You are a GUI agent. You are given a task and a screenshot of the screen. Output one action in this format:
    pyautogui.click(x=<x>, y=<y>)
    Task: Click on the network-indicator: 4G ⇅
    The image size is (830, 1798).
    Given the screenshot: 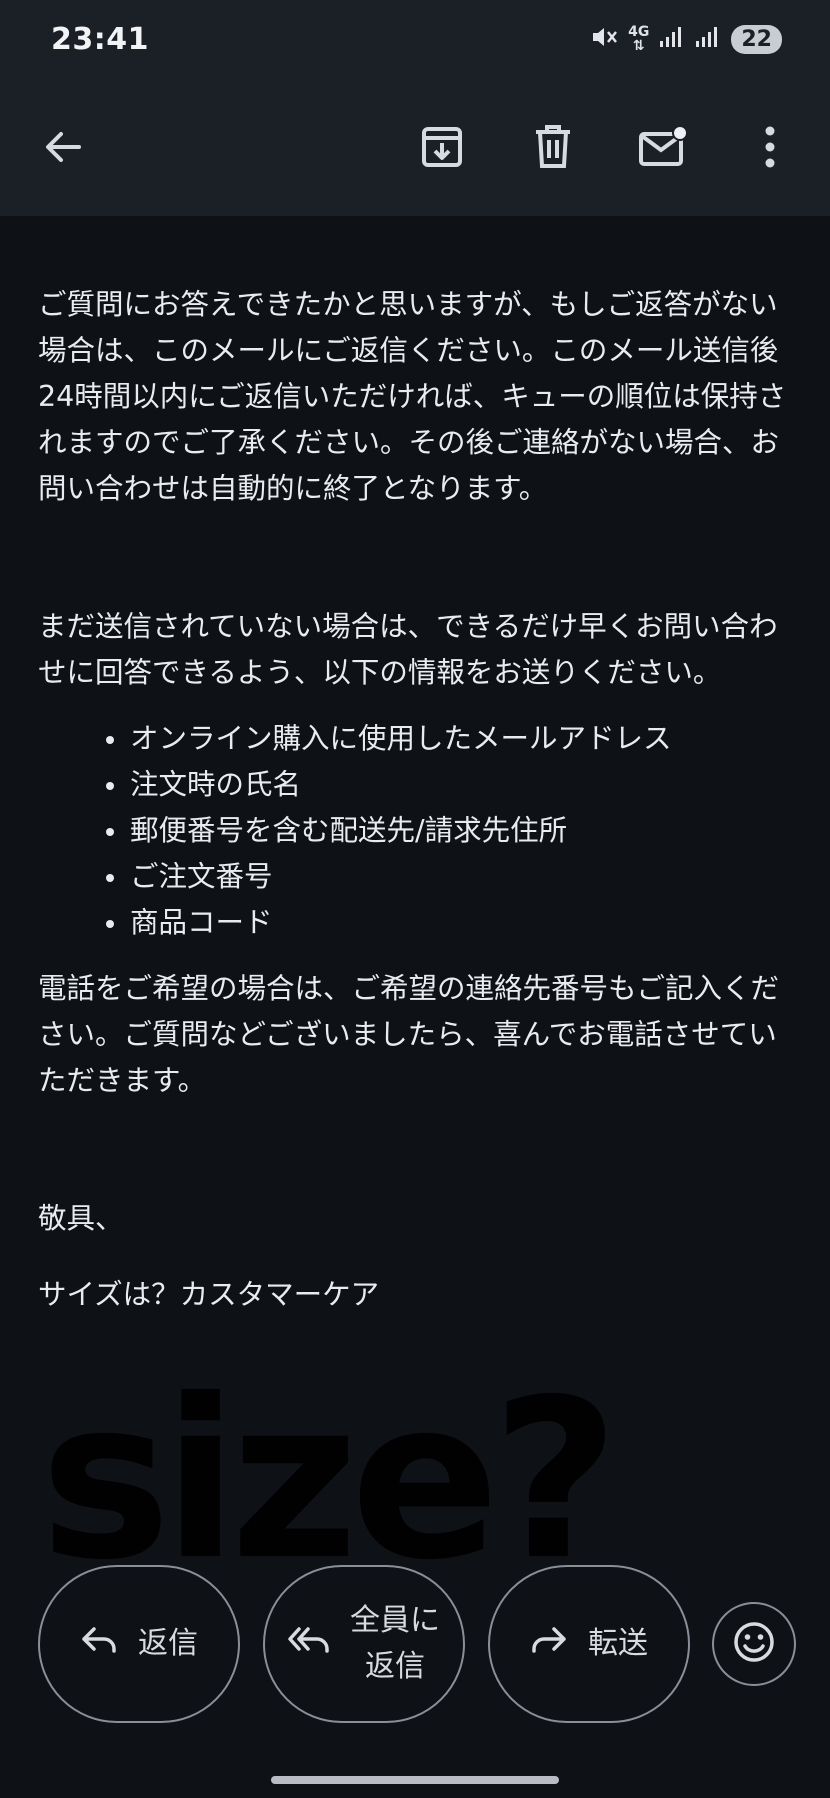 What is the action you would take?
    pyautogui.click(x=639, y=39)
    